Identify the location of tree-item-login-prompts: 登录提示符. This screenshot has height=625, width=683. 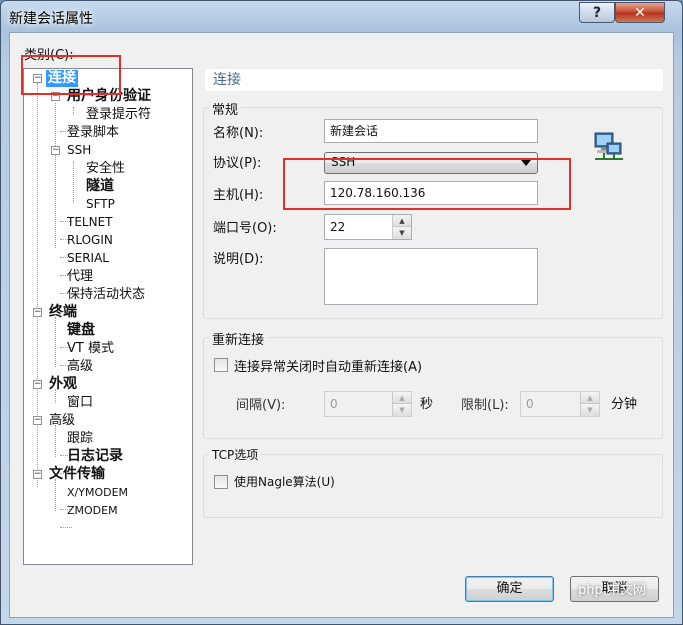
(118, 114).